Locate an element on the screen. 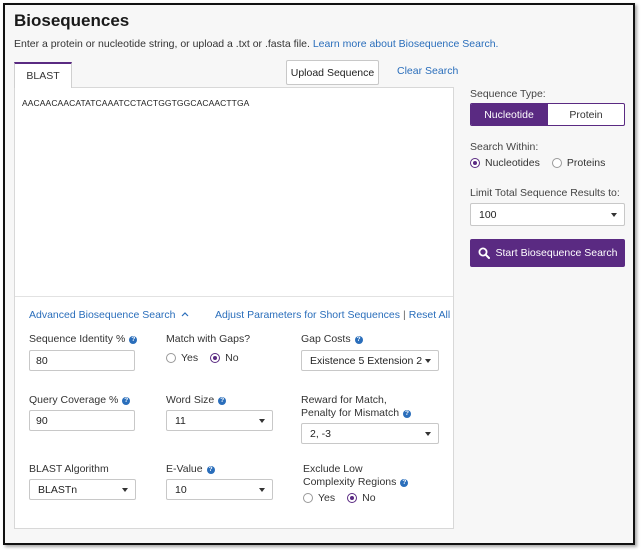 The height and width of the screenshot is (550, 644). sequence-type-label: Sequence Type: is located at coordinates (508, 94).